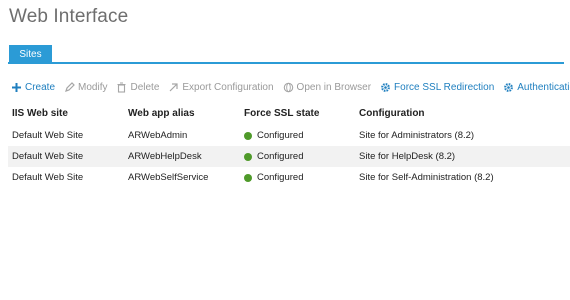 The width and height of the screenshot is (570, 300). I want to click on open-in-browser-button: Open in Browser, so click(327, 87).